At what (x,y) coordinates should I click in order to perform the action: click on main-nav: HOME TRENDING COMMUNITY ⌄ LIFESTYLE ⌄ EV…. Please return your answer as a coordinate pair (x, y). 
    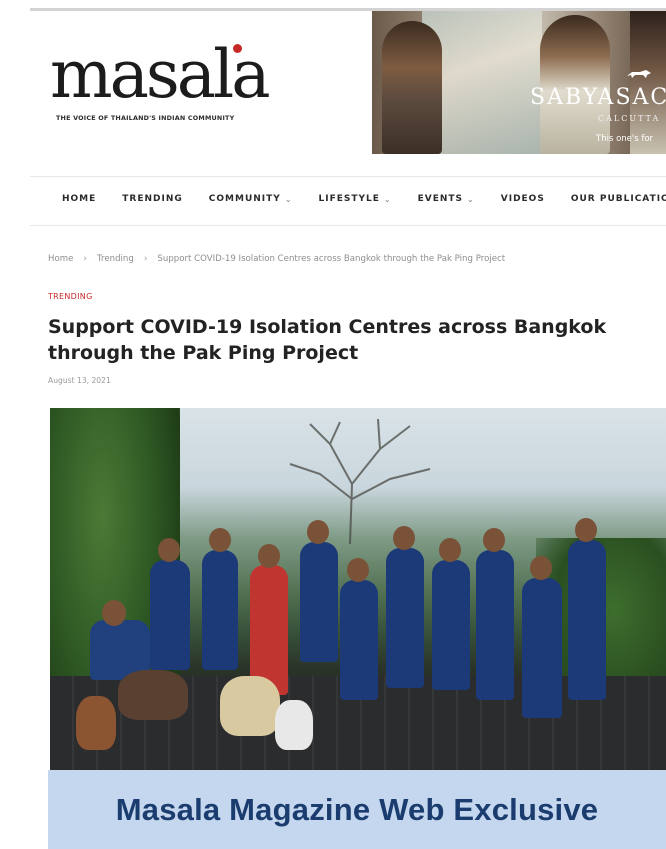
    Looking at the image, I should click on (364, 199).